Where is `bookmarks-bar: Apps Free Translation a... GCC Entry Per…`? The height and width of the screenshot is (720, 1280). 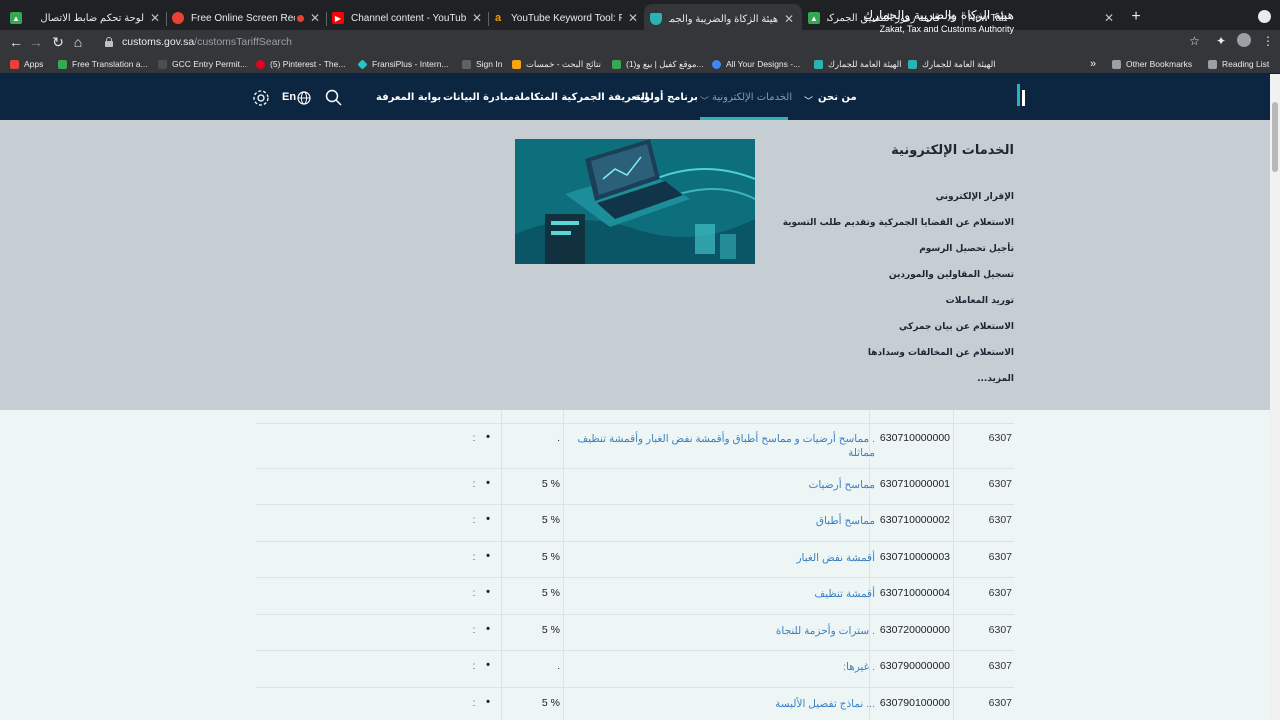 bookmarks-bar: Apps Free Translation a... GCC Entry Per… is located at coordinates (640, 64).